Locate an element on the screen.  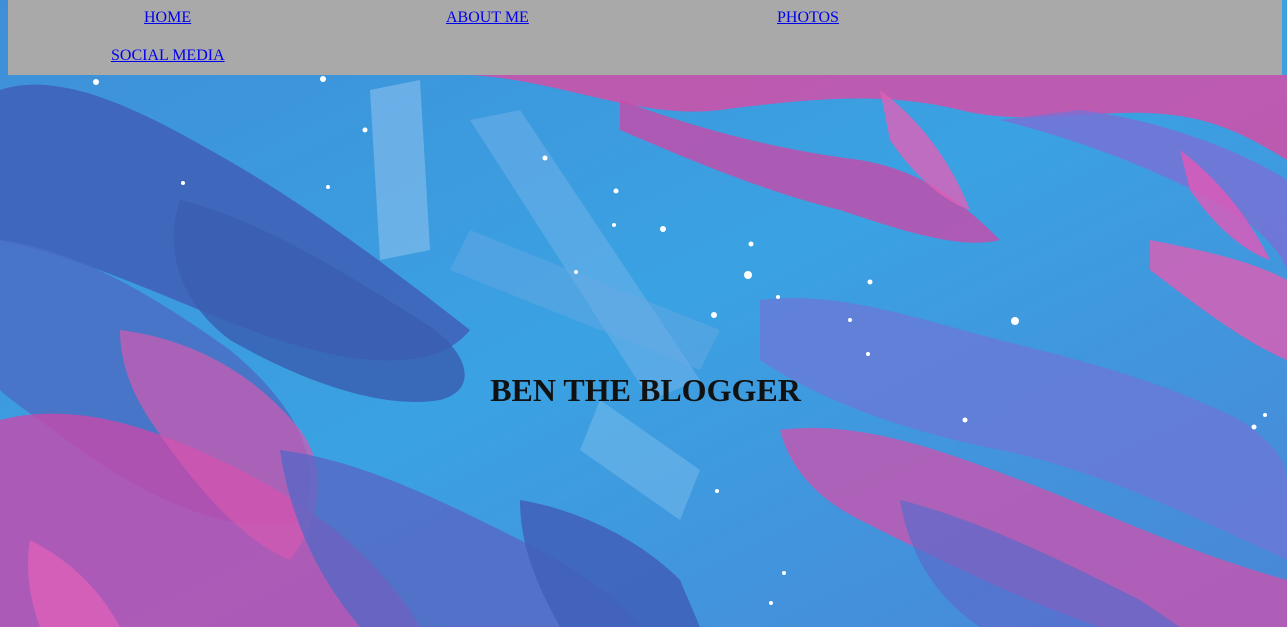
top-navigation-bar: HOME ABOUT ME PHOTOS SOCIAL MEDIA is located at coordinates (645, 37).